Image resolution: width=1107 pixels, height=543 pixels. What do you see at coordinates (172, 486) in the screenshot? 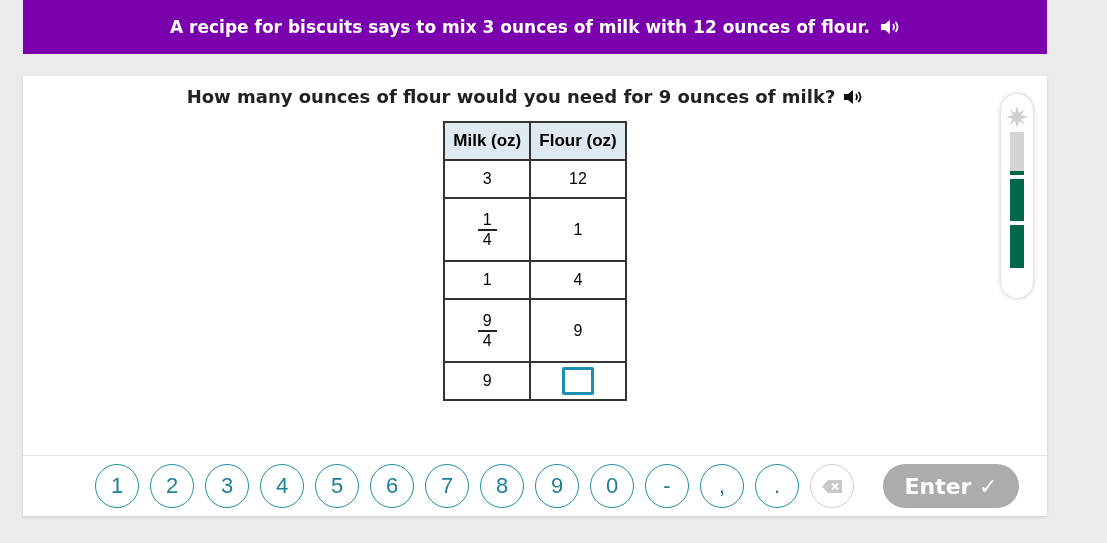
I see `keypad-key: 2` at bounding box center [172, 486].